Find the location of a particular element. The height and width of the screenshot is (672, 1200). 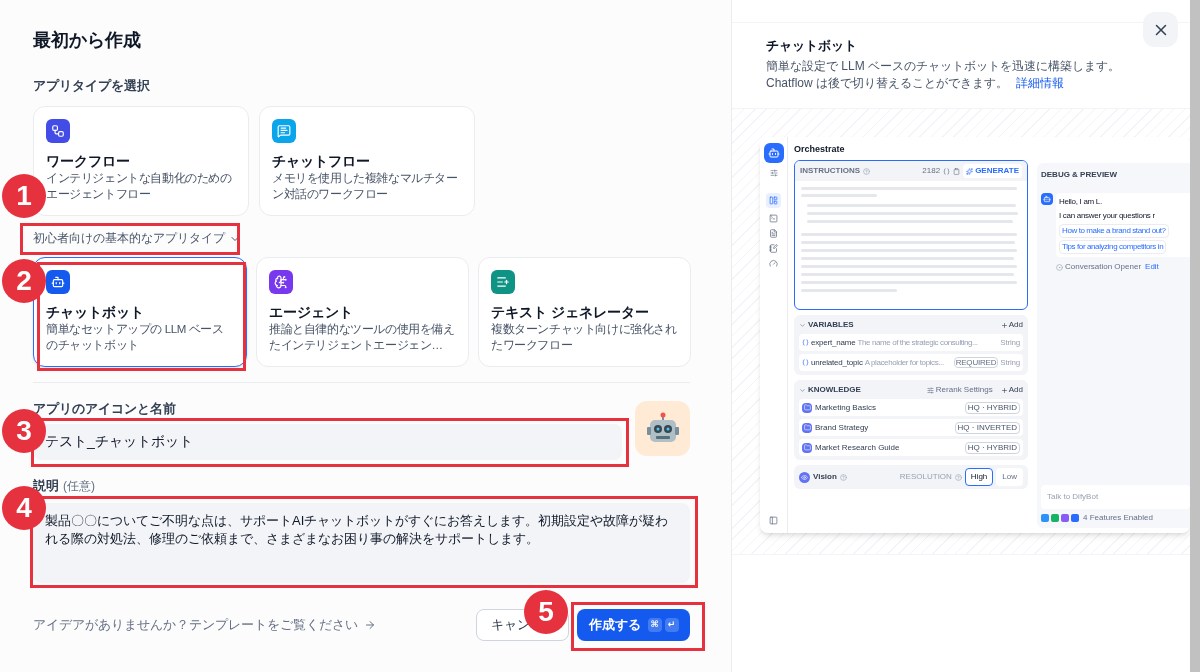

app-type-card: ワークフロー インテリジェントな自動化のためのエージェントフロー is located at coordinates (141, 161).